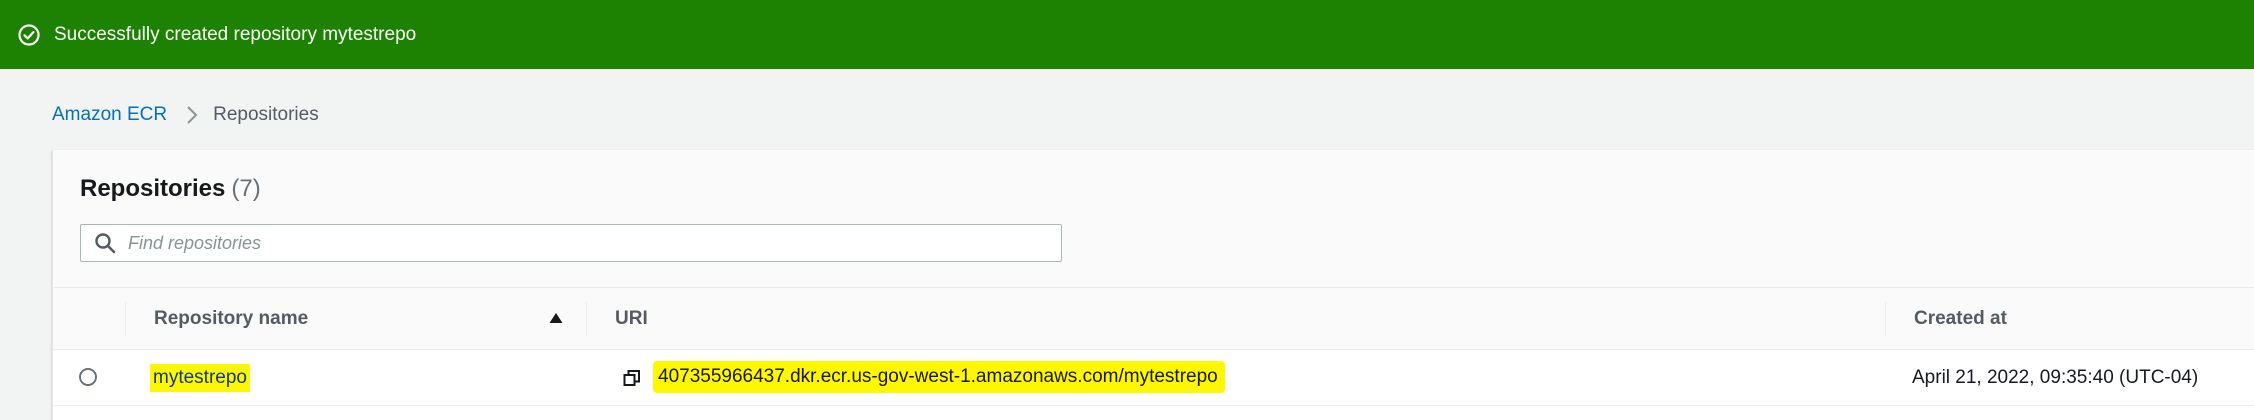 The height and width of the screenshot is (420, 2254). I want to click on column-label: Repository name, so click(231, 318).